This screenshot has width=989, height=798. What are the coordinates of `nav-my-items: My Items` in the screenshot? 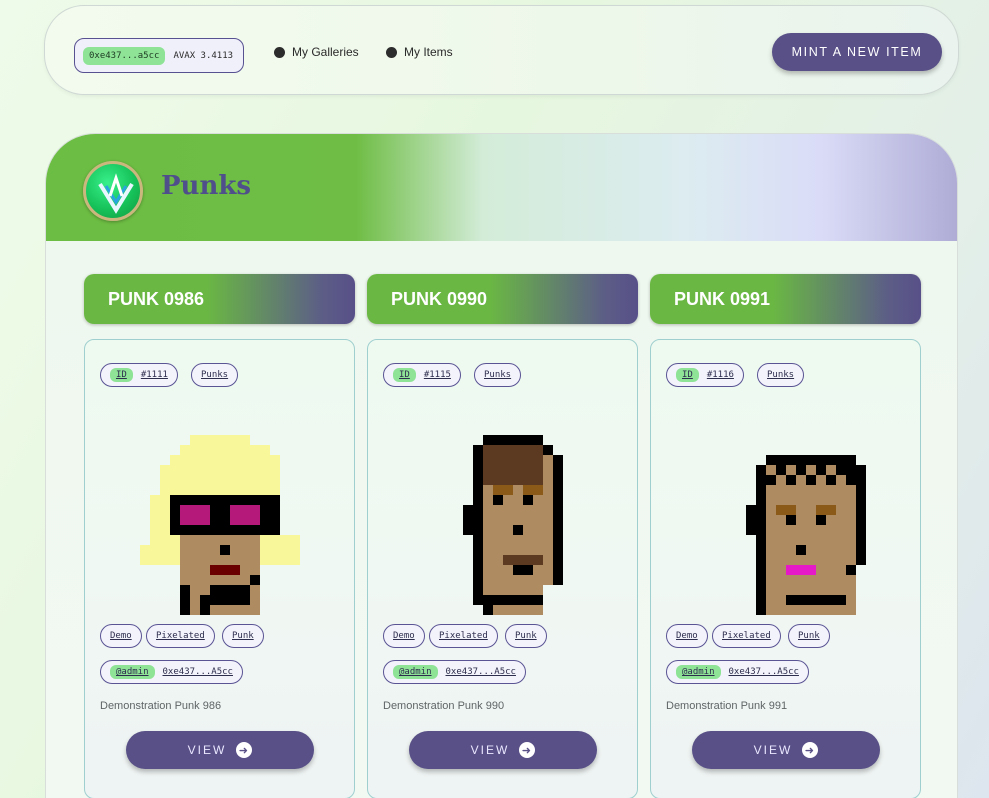 It's located at (419, 52).